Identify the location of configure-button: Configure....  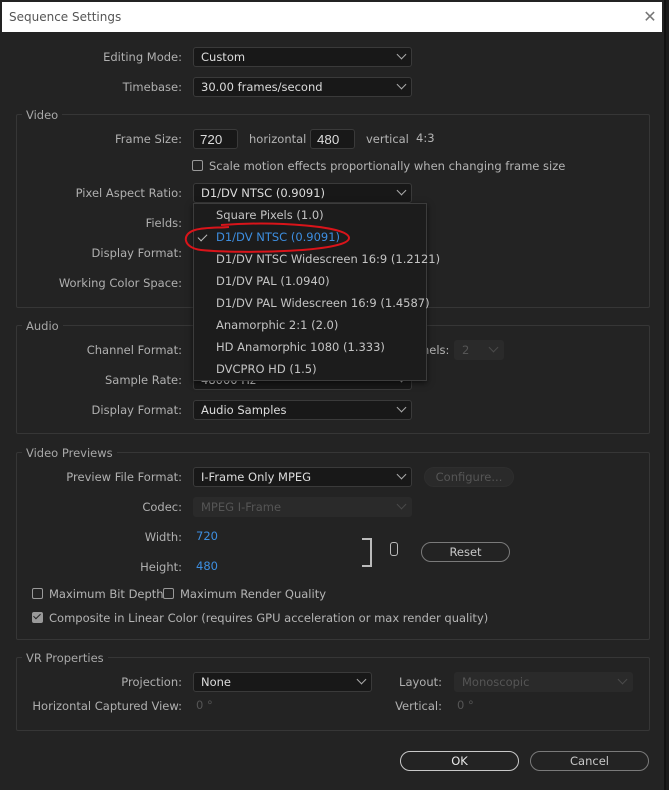
(469, 477).